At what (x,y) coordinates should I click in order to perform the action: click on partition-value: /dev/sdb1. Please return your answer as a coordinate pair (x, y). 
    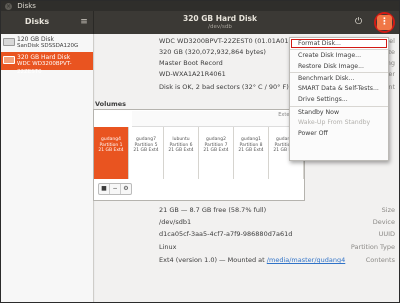
    Looking at the image, I should click on (175, 222).